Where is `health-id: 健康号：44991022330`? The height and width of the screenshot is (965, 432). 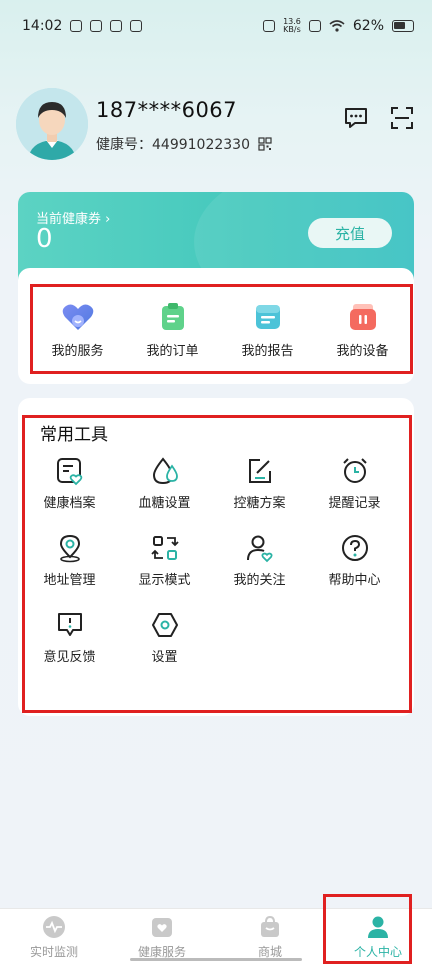 health-id: 健康号：44991022330 is located at coordinates (184, 144).